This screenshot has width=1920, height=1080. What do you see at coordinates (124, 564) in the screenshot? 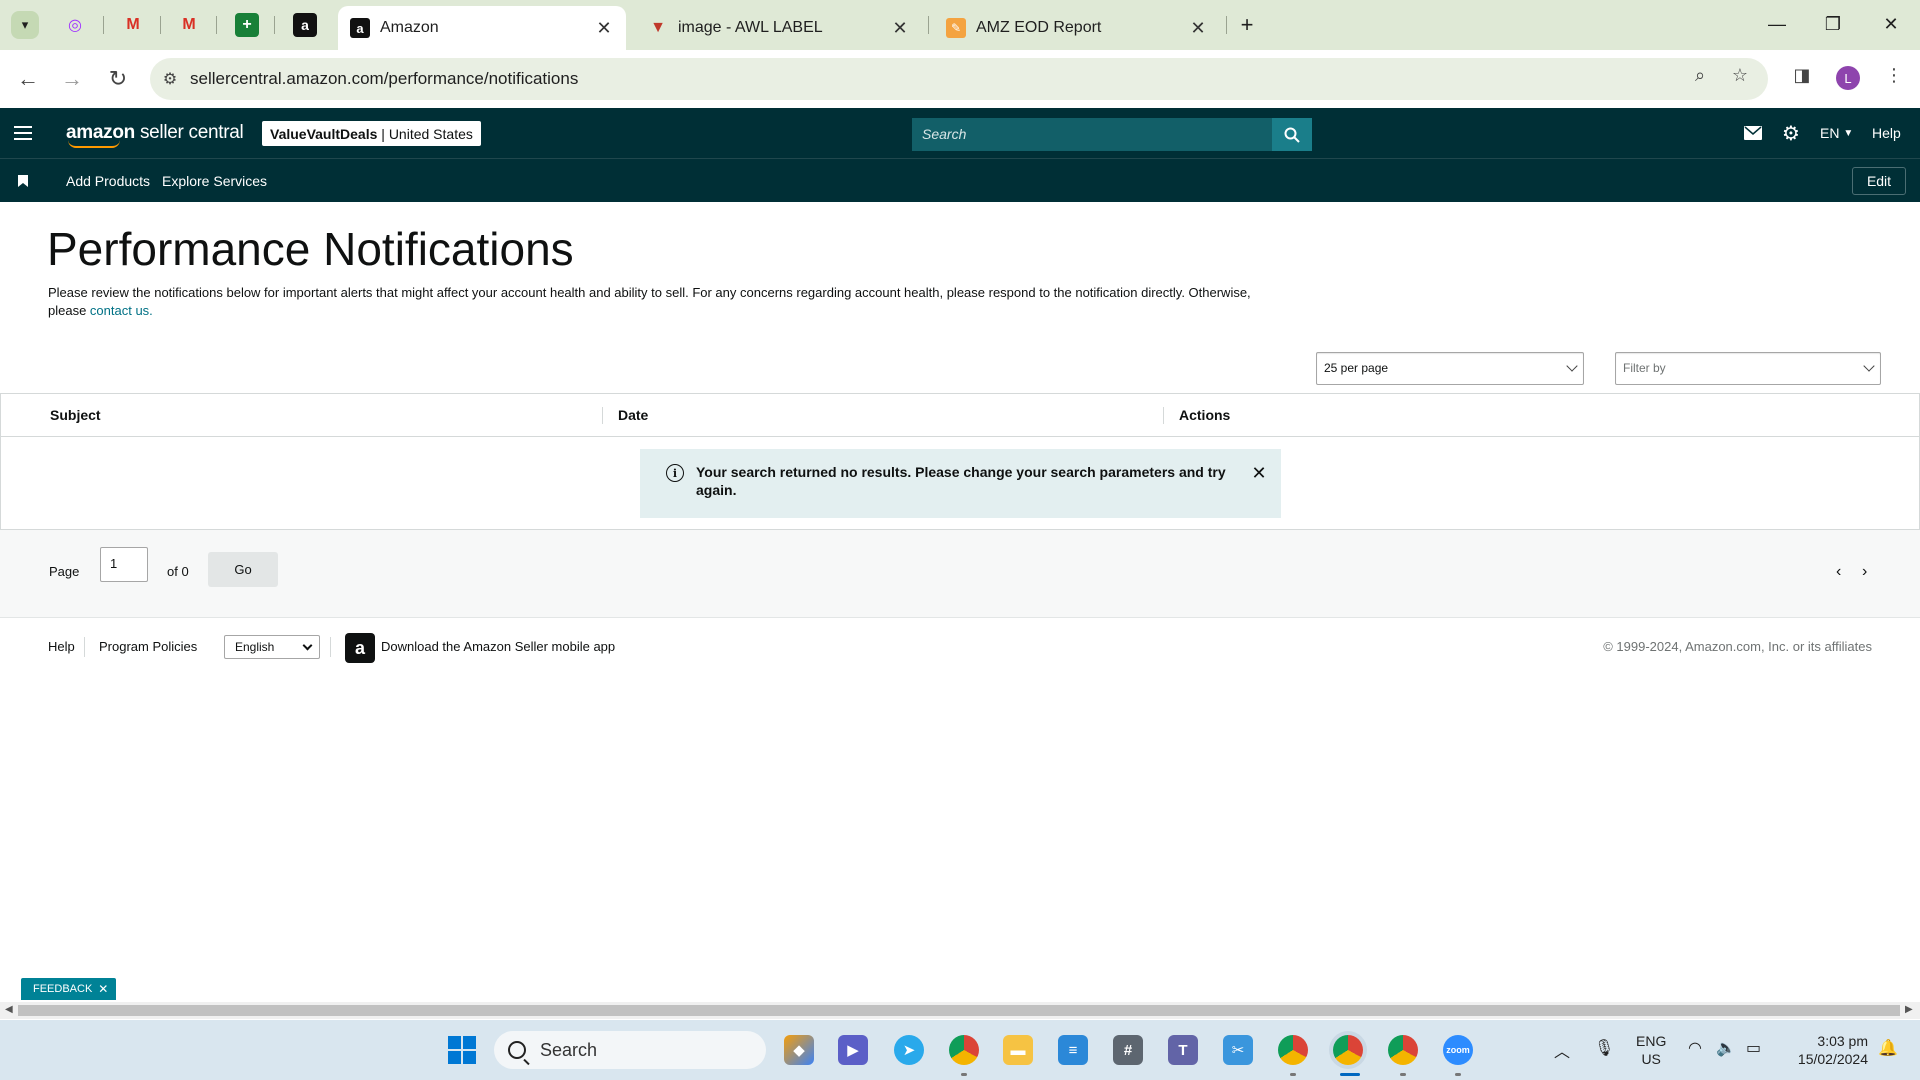
I see `page-number-input: 1` at bounding box center [124, 564].